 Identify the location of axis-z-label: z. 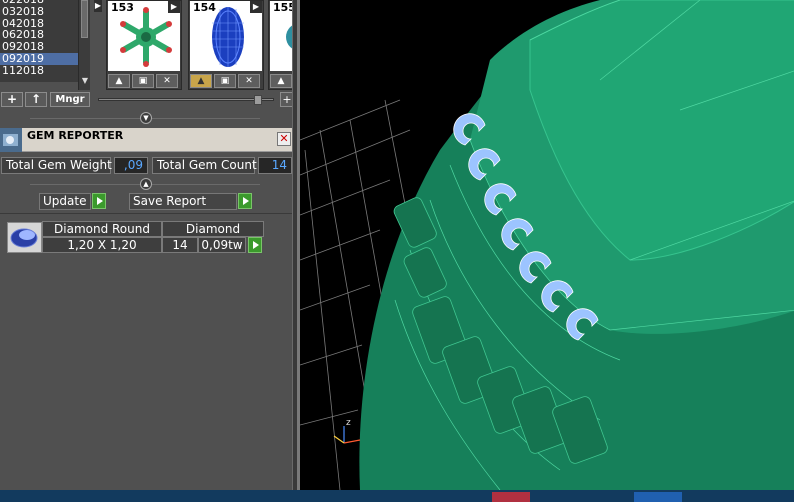
(348, 423).